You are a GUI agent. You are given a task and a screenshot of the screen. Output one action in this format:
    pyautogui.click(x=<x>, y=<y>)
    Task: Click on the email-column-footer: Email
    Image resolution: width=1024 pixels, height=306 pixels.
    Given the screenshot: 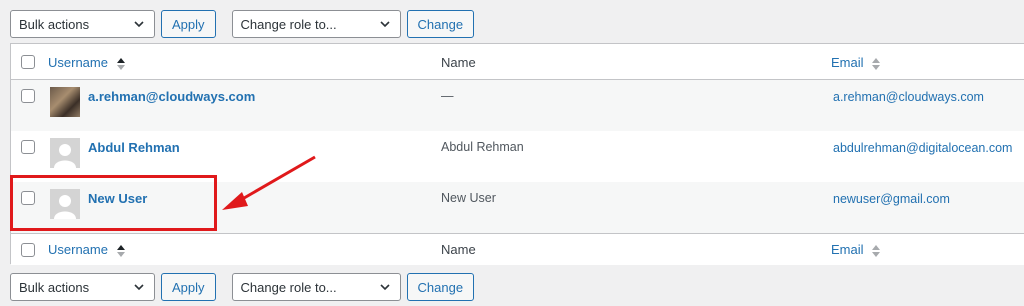 What is the action you would take?
    pyautogui.click(x=856, y=249)
    